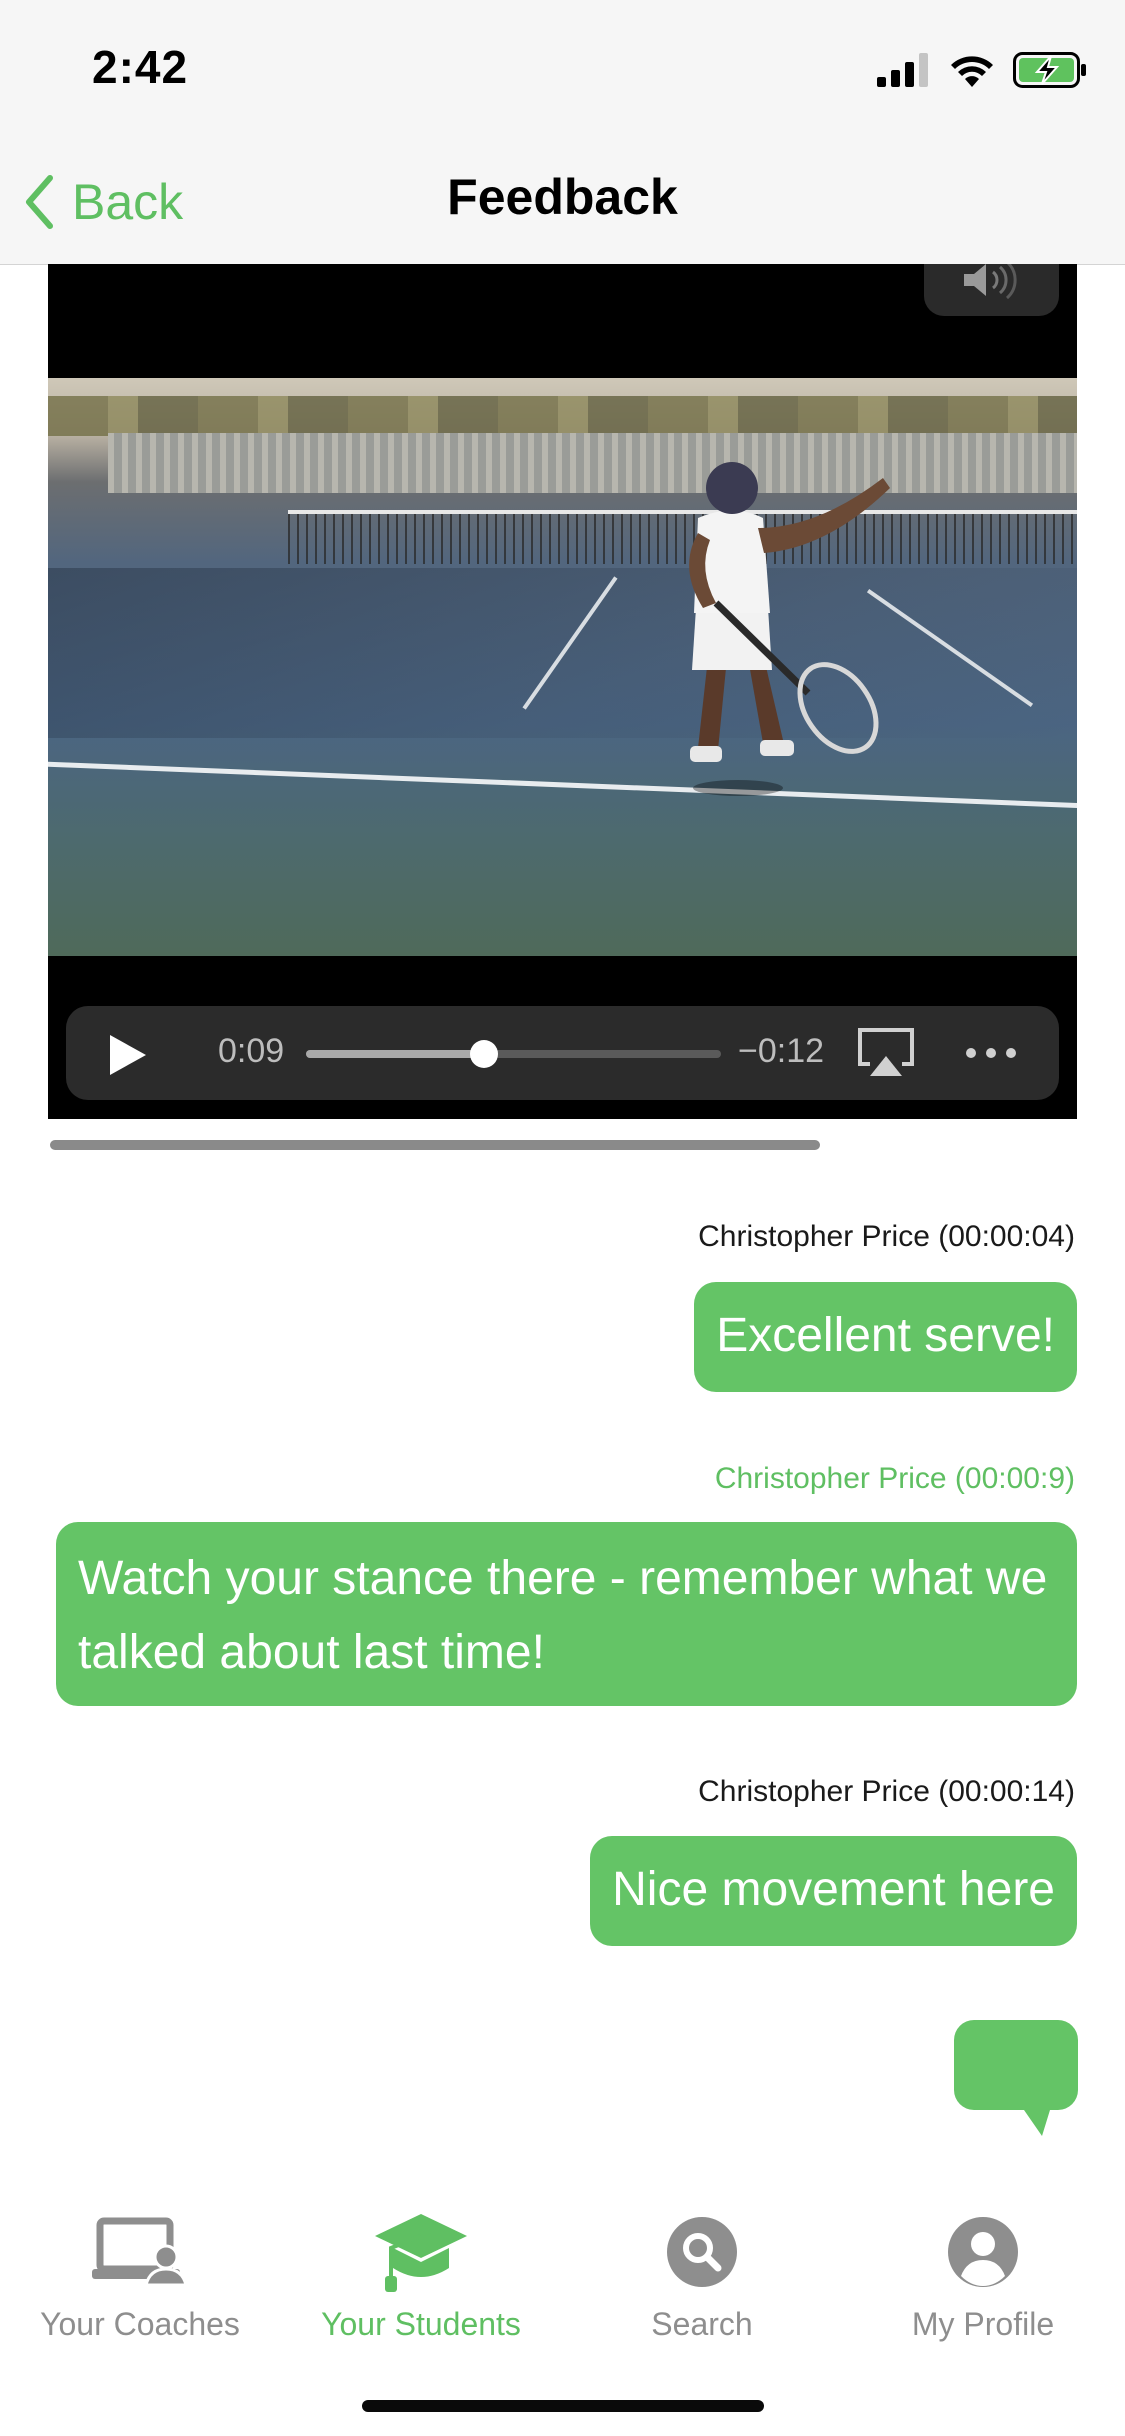 Image resolution: width=1125 pixels, height=2436 pixels. Describe the element at coordinates (513, 1054) in the screenshot. I see `video-scrubber` at that location.